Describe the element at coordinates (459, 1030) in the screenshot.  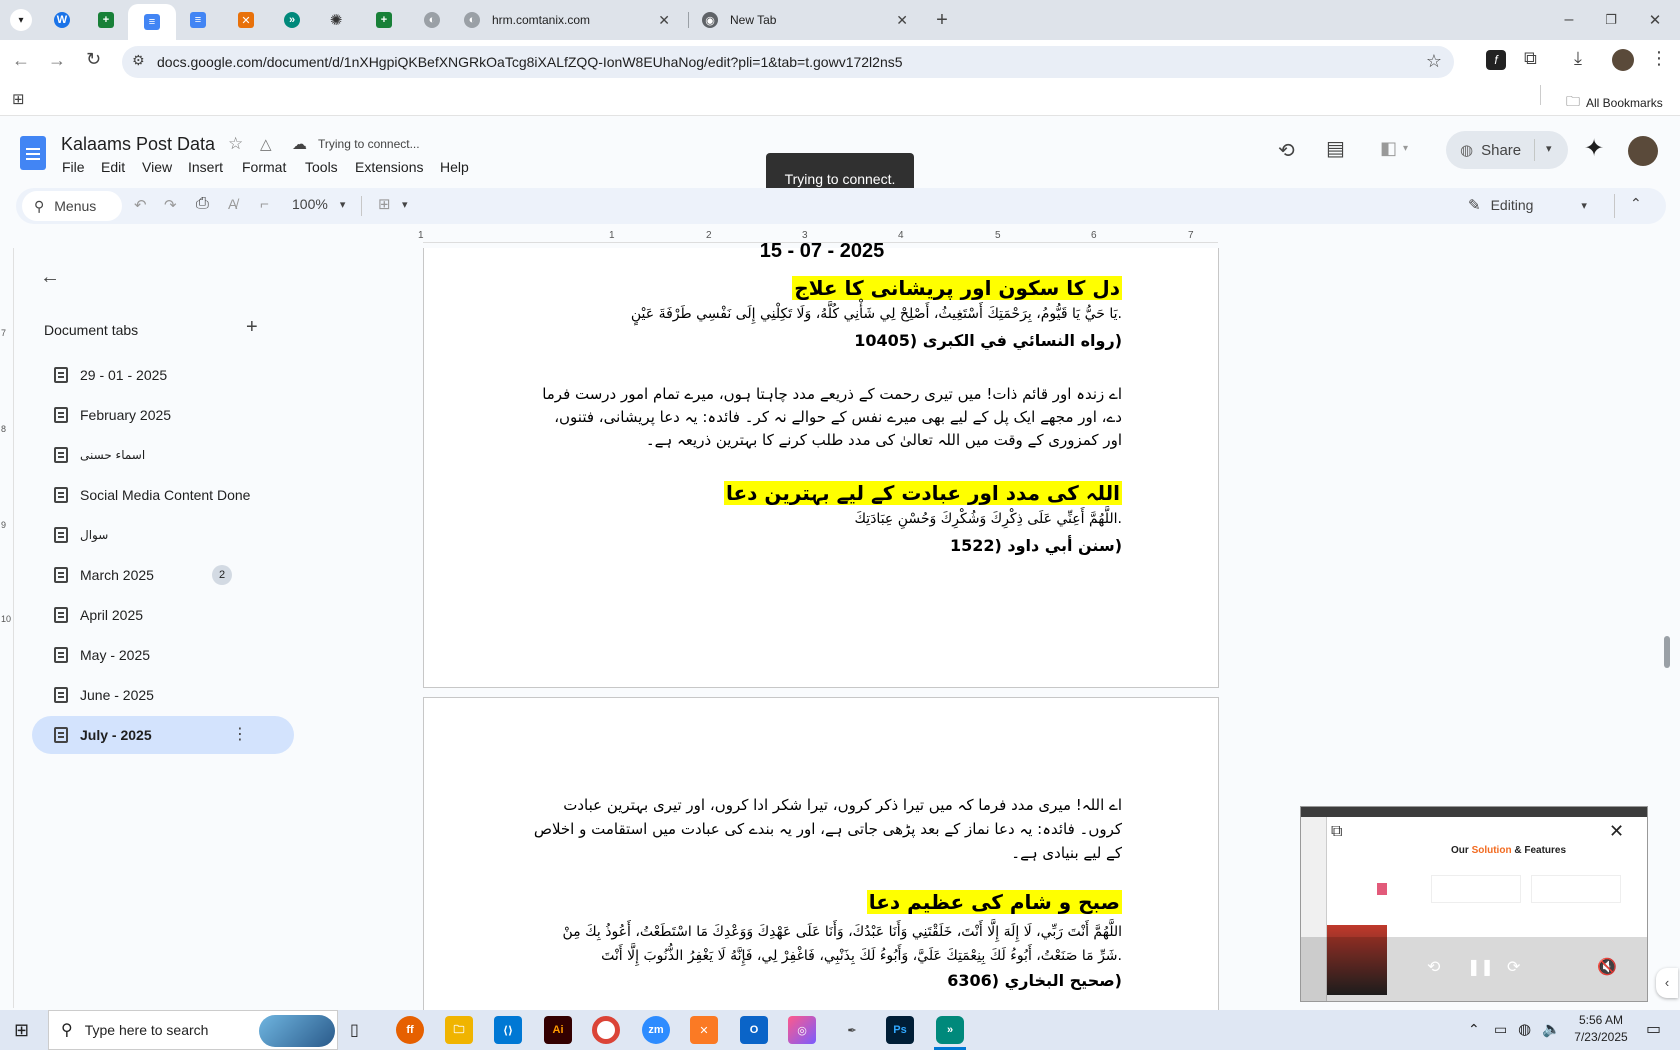
I see `file-explorer-icon: 🗀` at that location.